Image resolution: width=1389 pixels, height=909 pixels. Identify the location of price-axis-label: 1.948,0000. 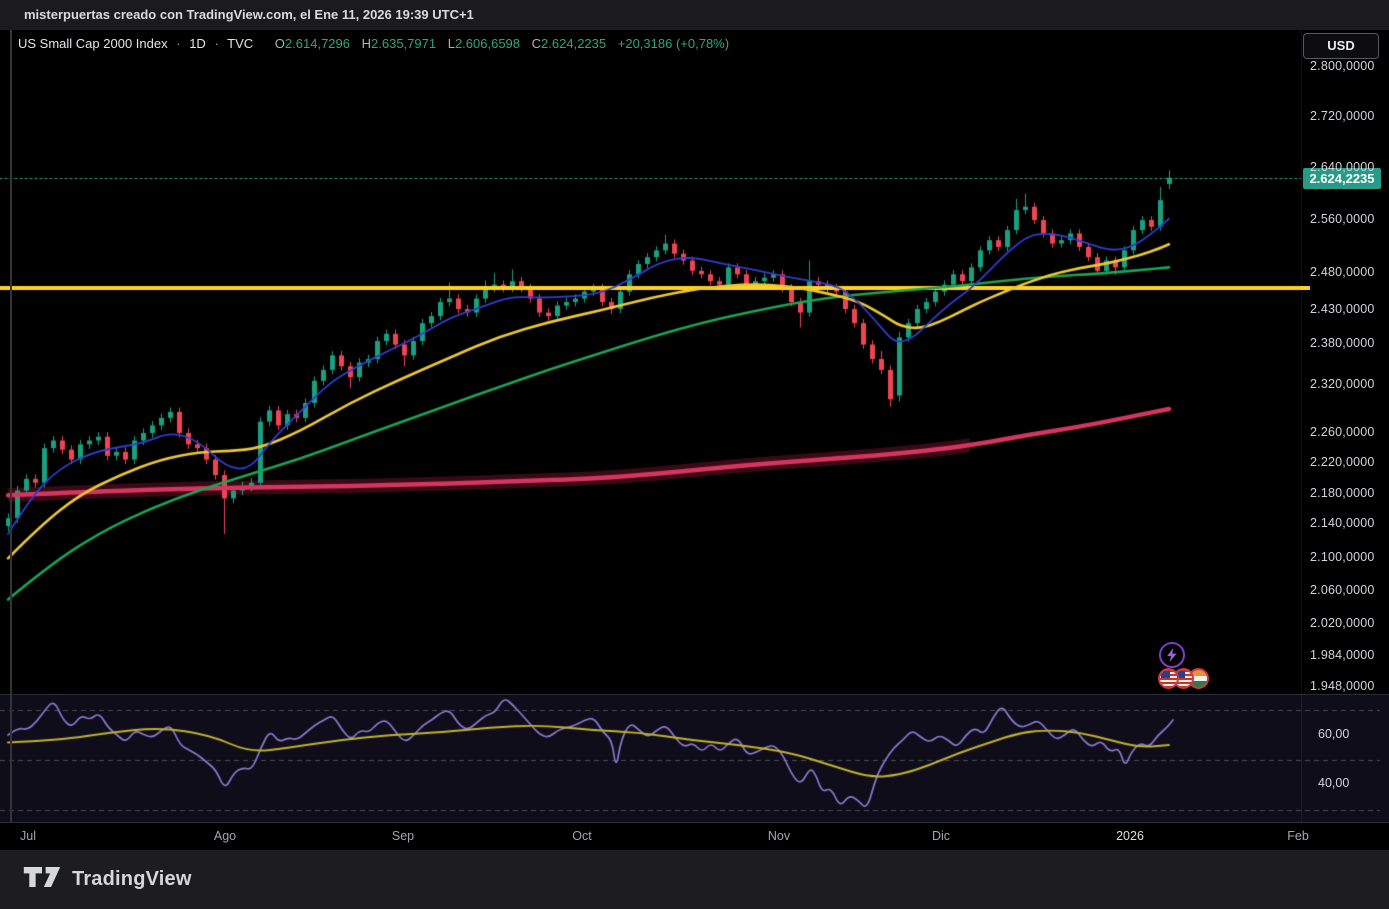
(1342, 686).